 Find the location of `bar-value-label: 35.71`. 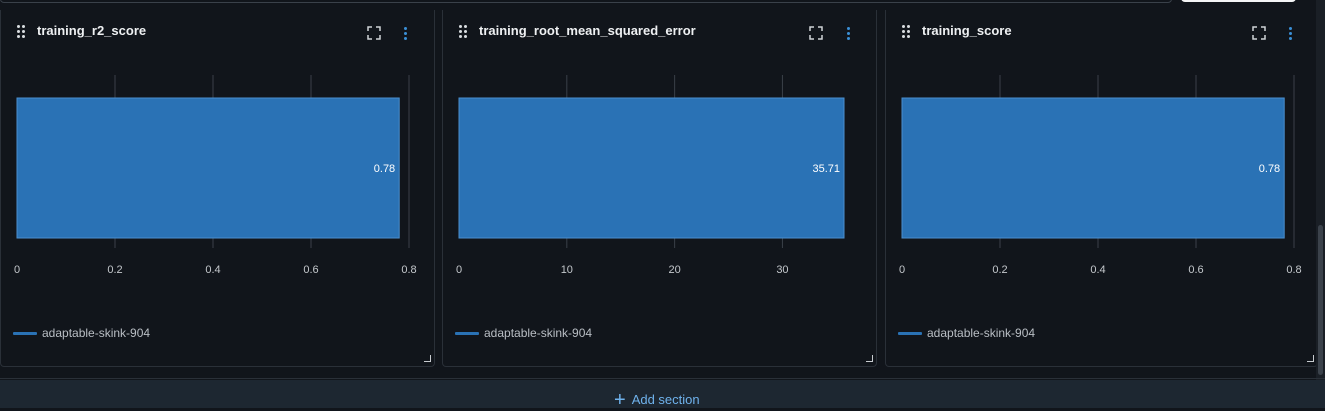

bar-value-label: 35.71 is located at coordinates (826, 169).